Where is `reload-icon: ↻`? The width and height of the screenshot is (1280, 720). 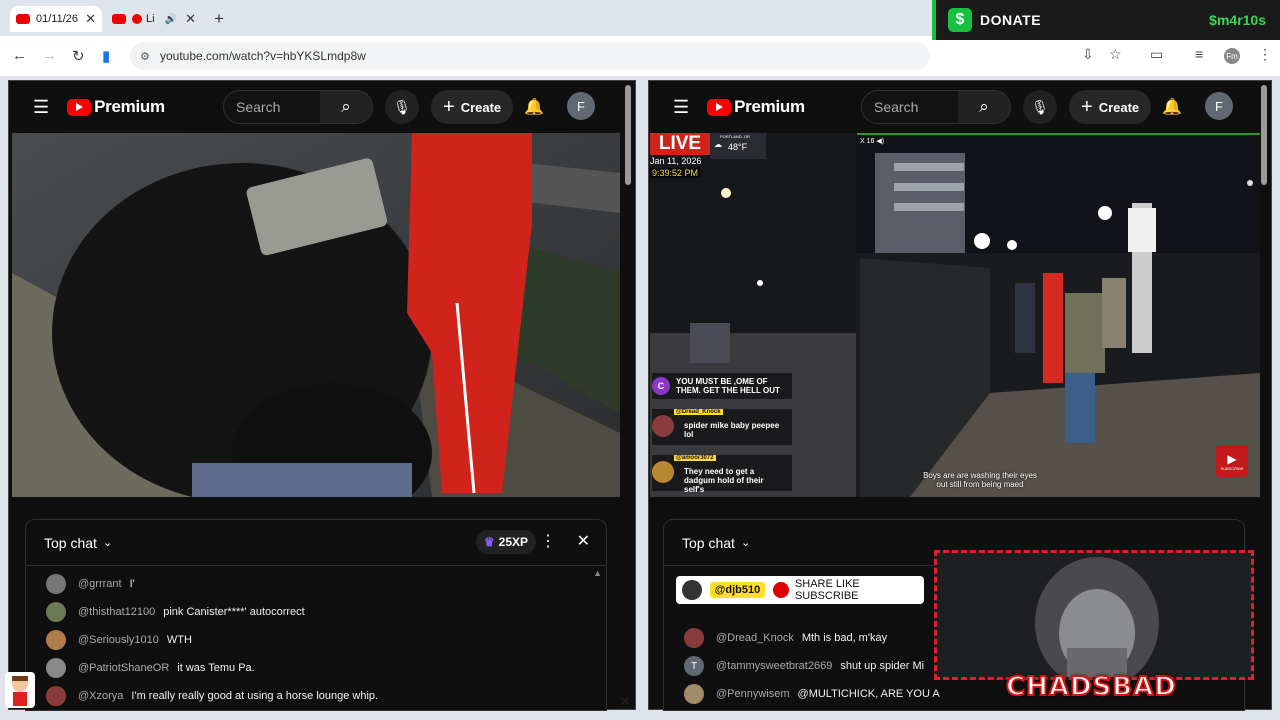
reload-icon: ↻ is located at coordinates (78, 56).